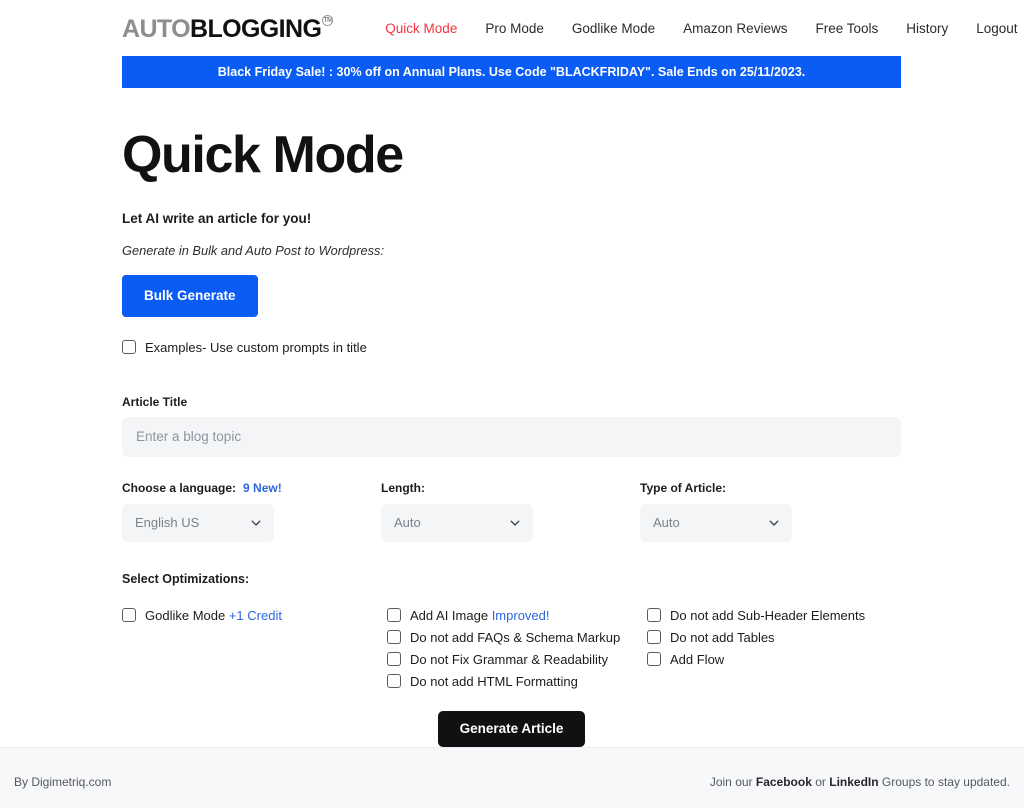 Image resolution: width=1024 pixels, height=808 pixels. I want to click on article-type-select-wrap: Auto, so click(716, 522).